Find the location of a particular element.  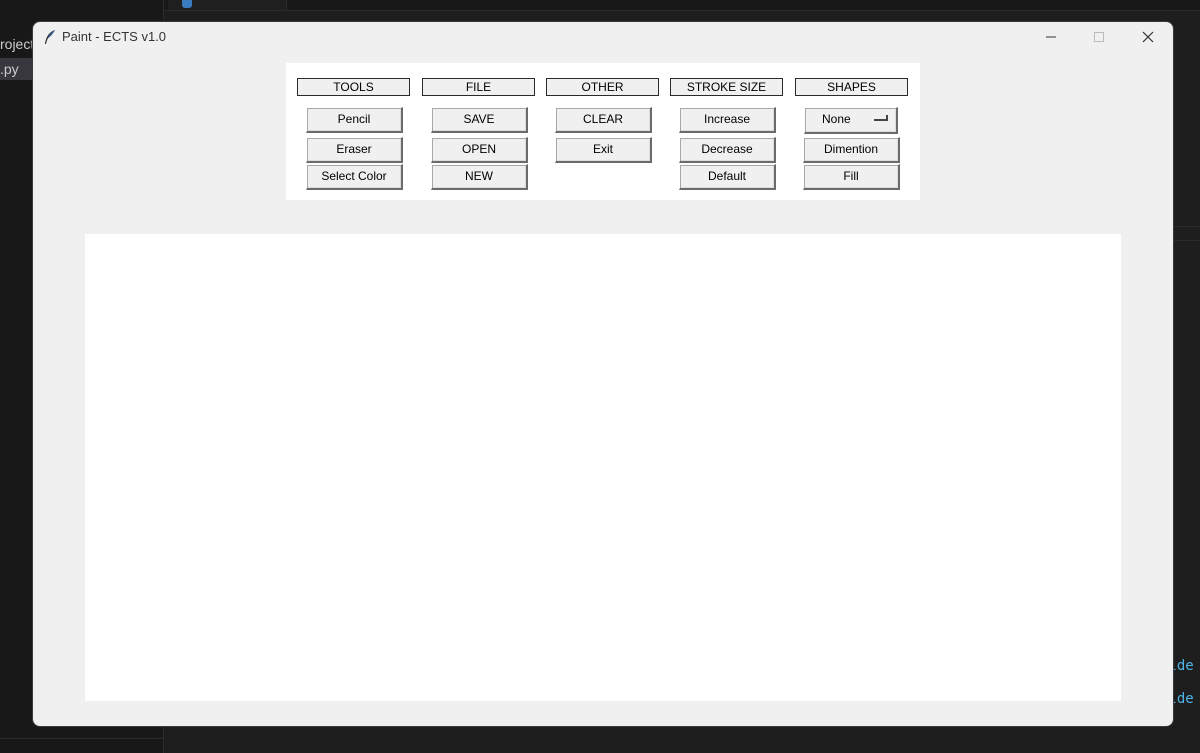

minimize-icon is located at coordinates (1051, 37).